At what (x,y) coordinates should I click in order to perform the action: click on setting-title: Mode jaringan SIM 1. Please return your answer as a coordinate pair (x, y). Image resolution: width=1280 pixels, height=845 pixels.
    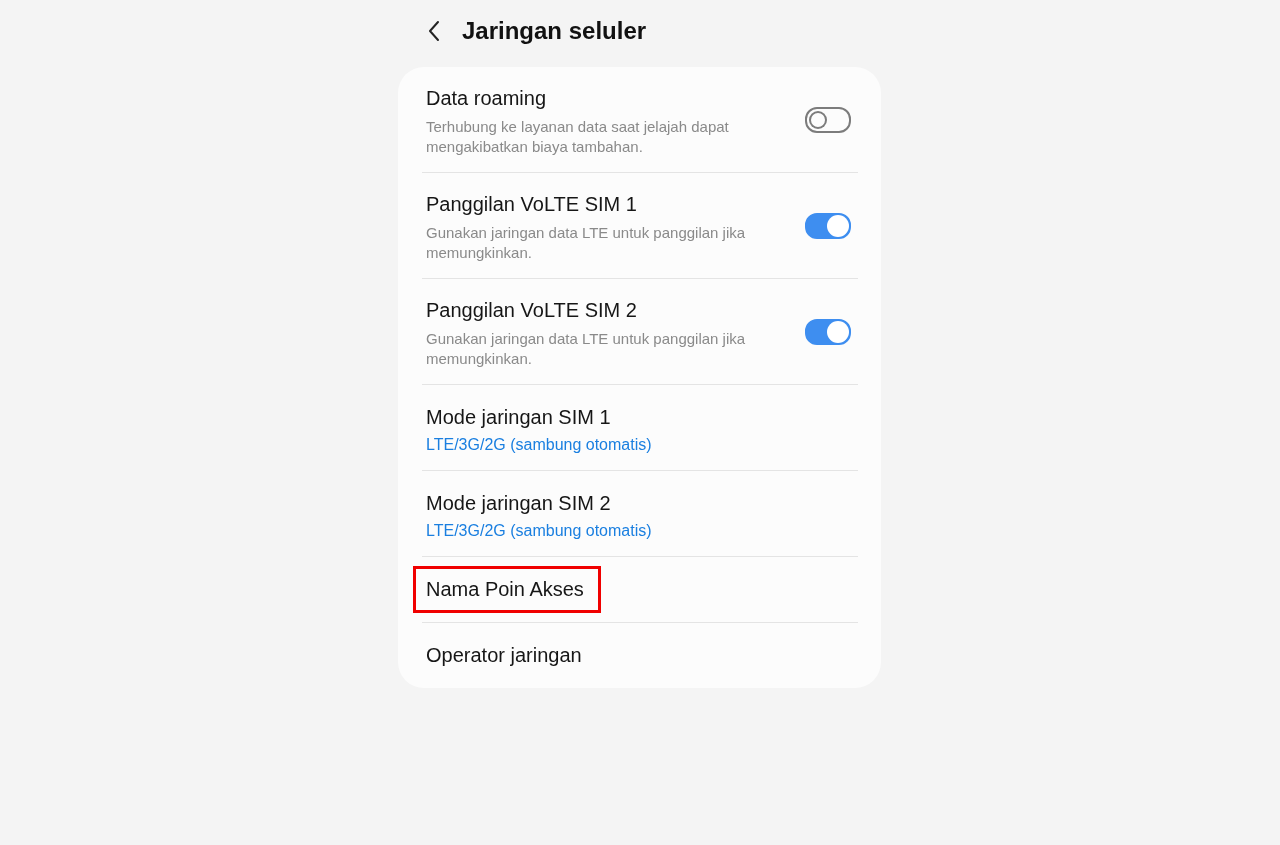
    Looking at the image, I should click on (518, 417).